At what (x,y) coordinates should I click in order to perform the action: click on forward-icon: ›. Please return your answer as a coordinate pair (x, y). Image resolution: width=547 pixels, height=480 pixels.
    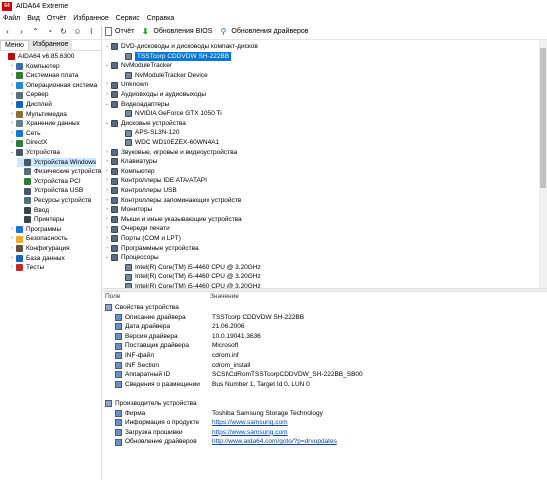
    Looking at the image, I should click on (21, 31).